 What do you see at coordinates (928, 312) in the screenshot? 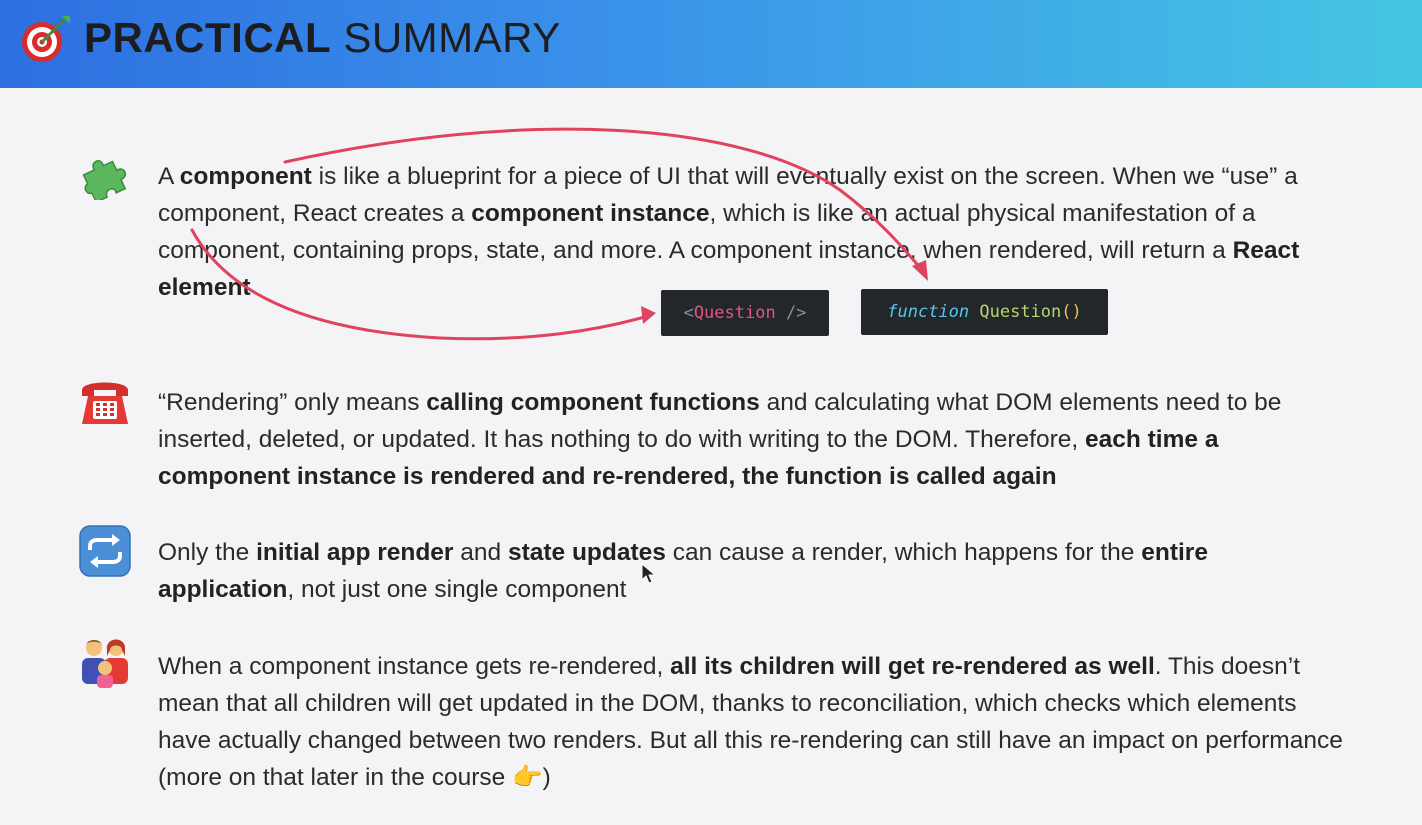
I see `code-fn-keyword: function` at bounding box center [928, 312].